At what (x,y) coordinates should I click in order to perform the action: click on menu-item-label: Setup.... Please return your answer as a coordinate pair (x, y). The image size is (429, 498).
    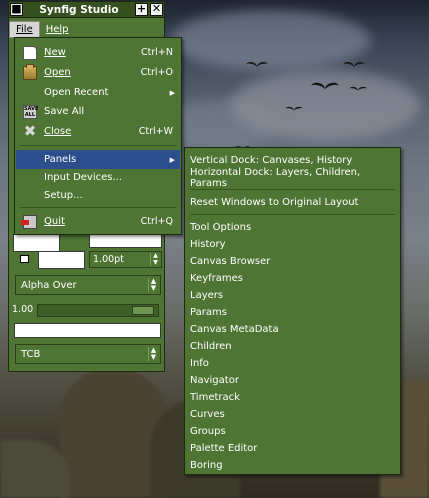
    Looking at the image, I should click on (63, 195).